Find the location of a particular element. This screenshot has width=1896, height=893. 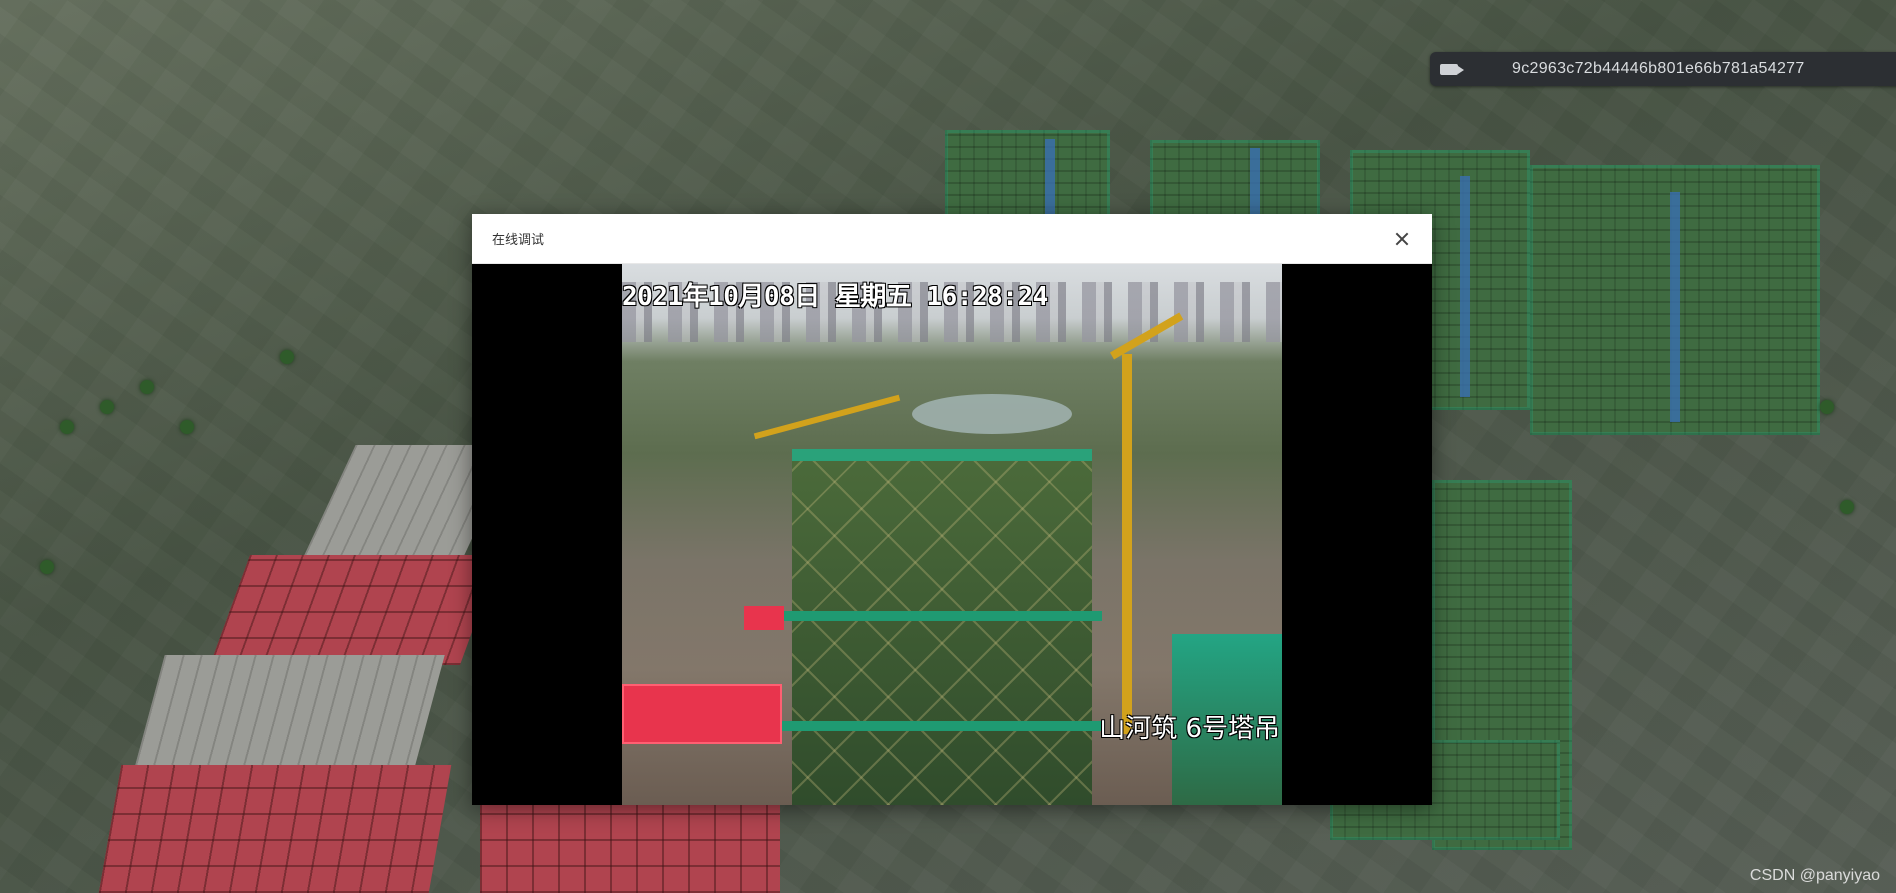

video-lake is located at coordinates (992, 414).